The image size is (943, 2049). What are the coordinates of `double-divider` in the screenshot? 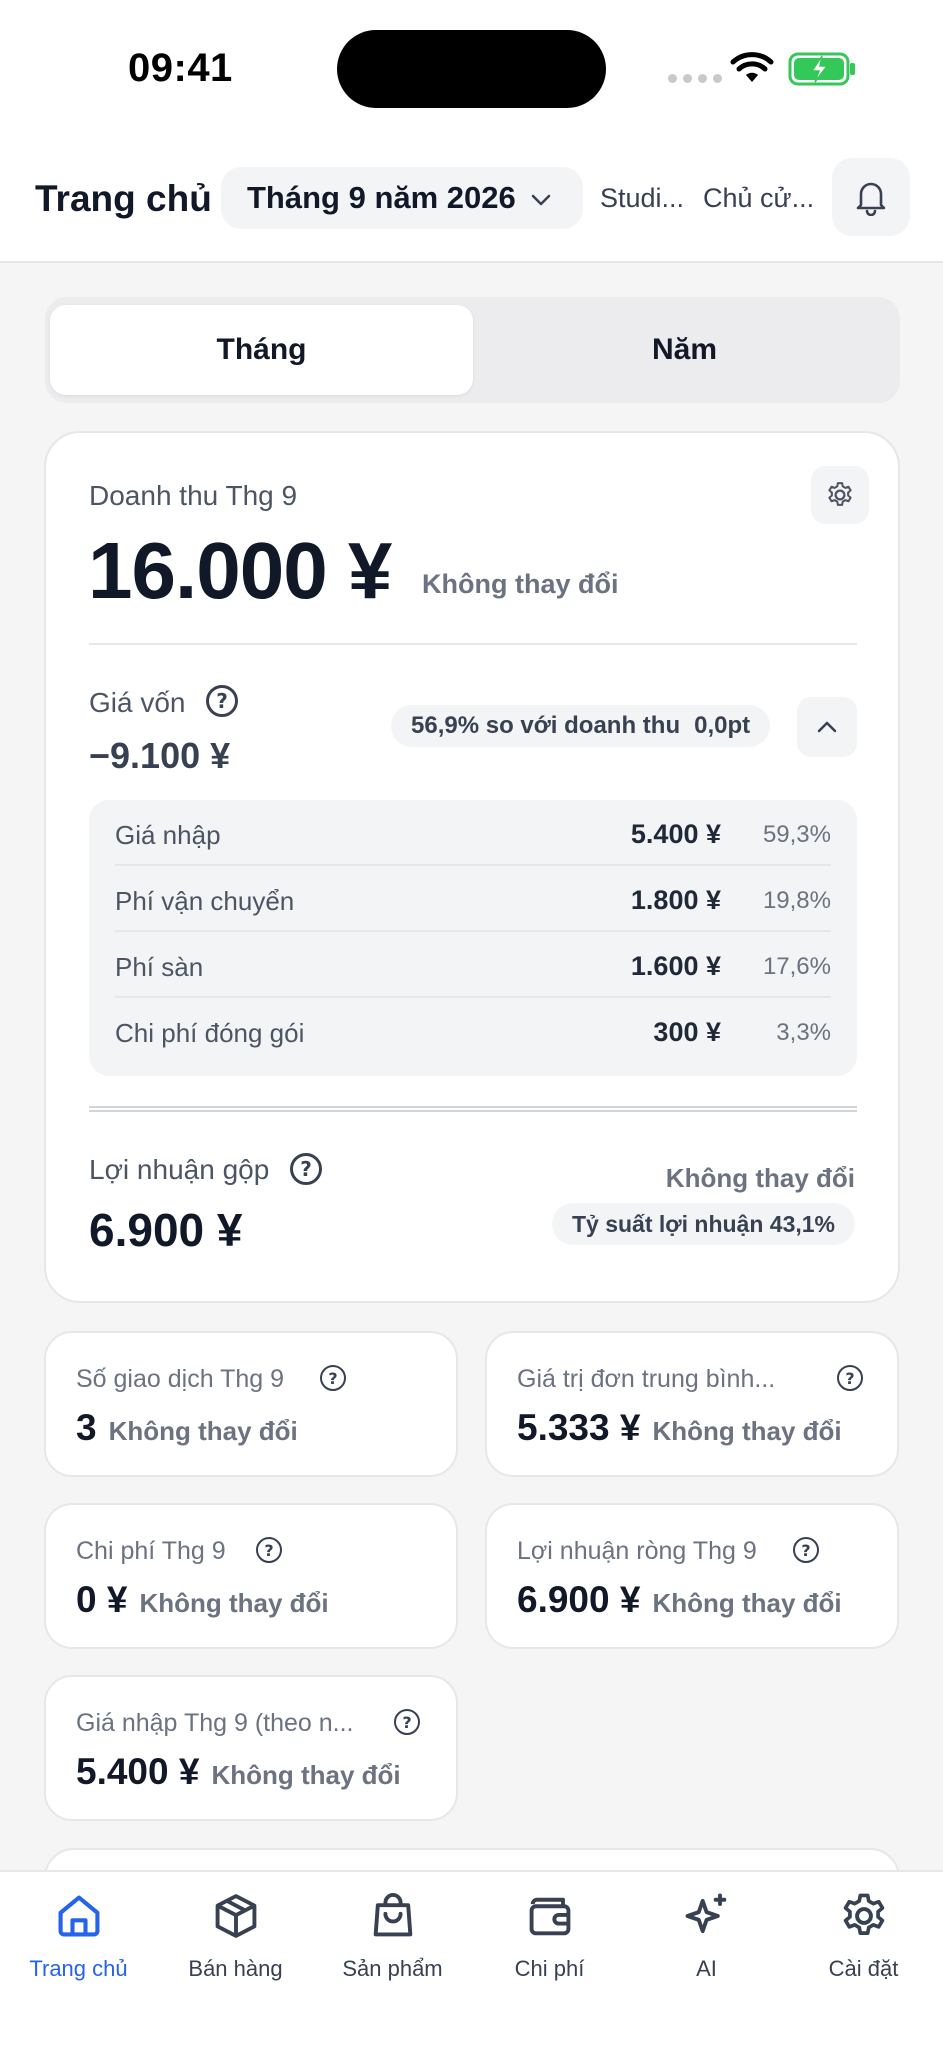 It's located at (473, 1109).